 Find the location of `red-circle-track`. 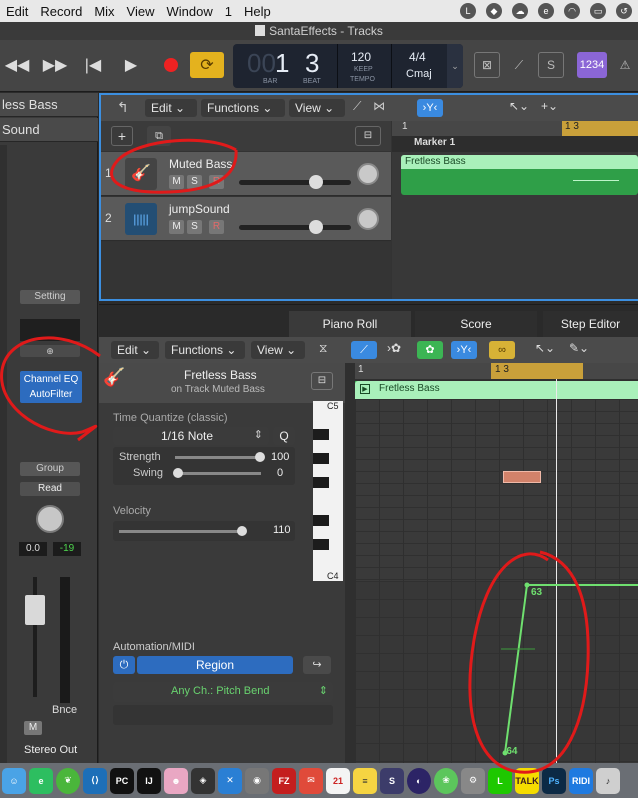

red-circle-track is located at coordinates (174, 166).